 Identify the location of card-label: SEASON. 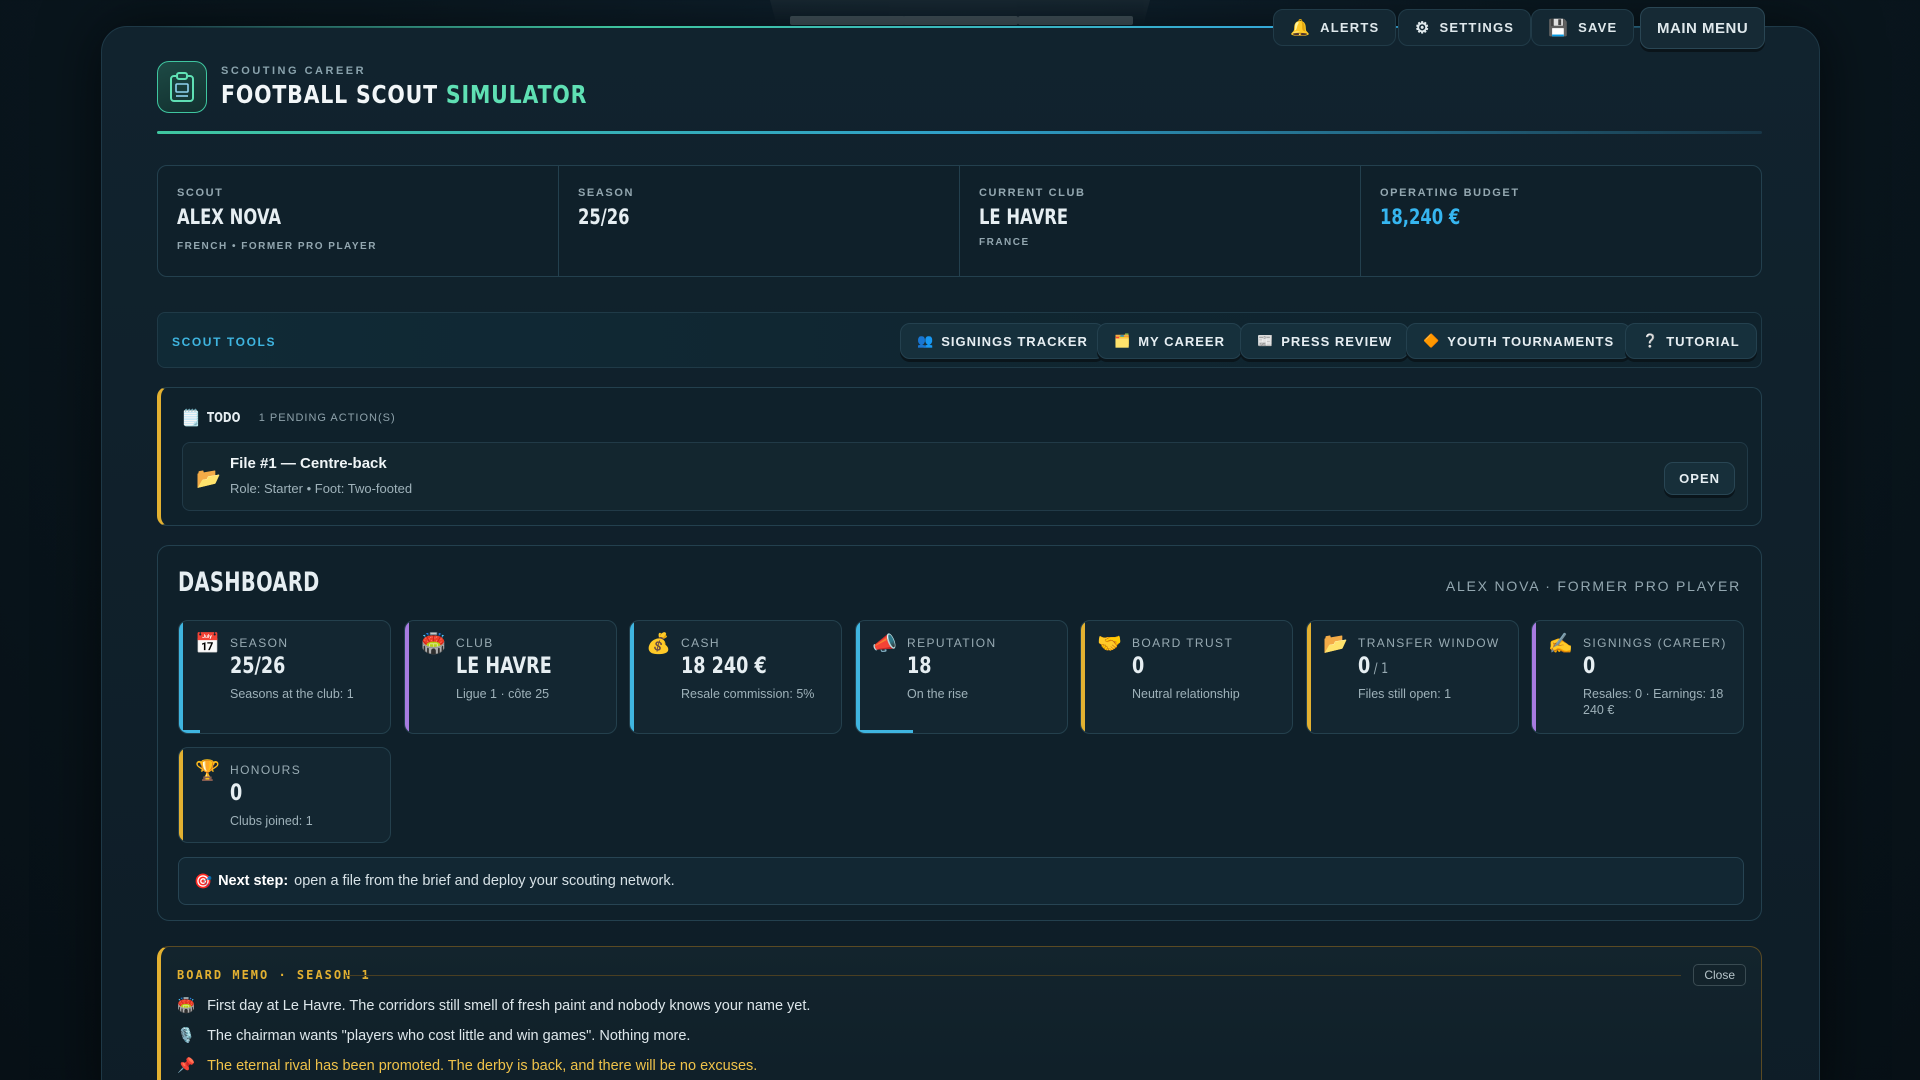
(259, 643).